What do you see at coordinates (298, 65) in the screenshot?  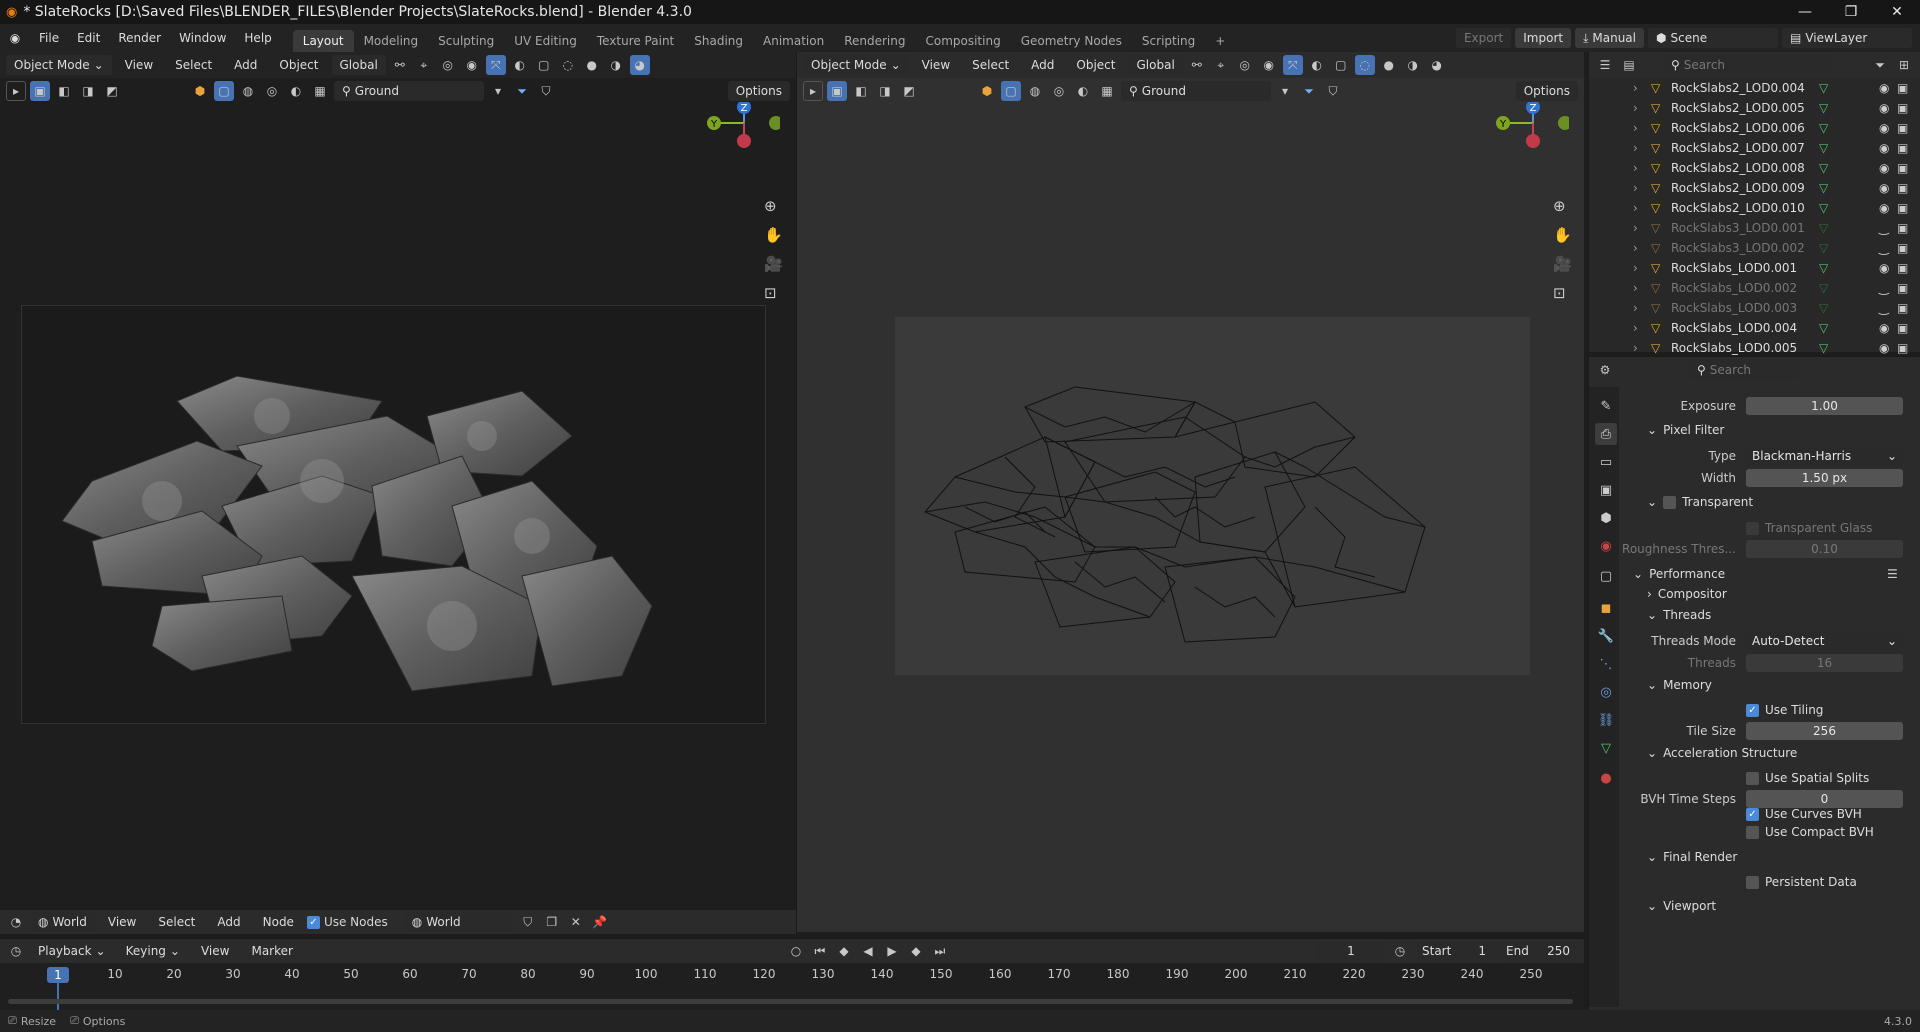 I see `menu-object-left: Object` at bounding box center [298, 65].